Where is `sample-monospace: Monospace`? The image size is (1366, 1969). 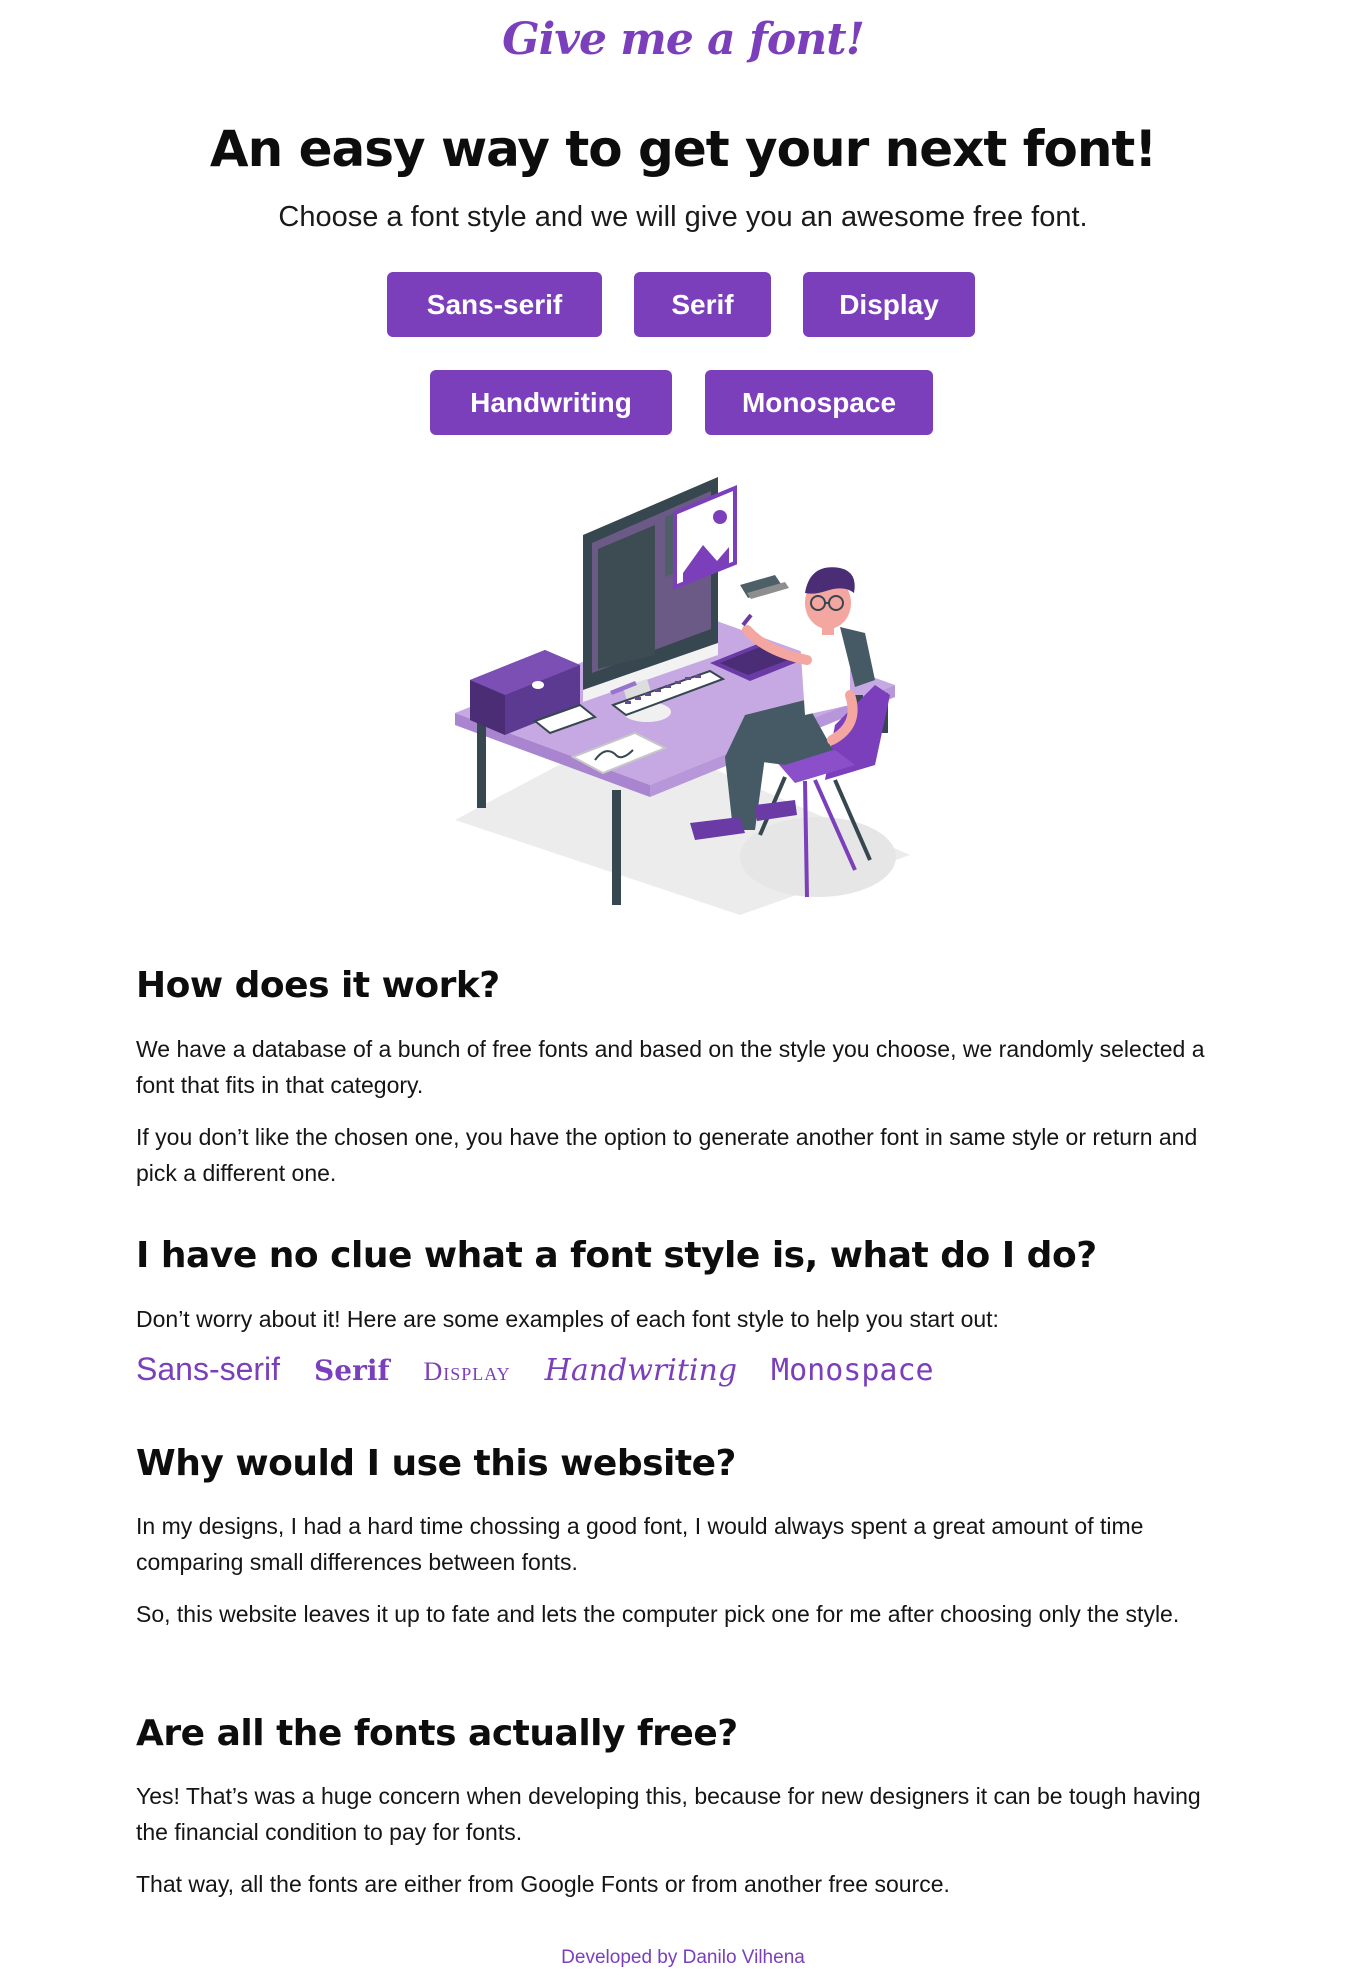 sample-monospace: Monospace is located at coordinates (852, 1370).